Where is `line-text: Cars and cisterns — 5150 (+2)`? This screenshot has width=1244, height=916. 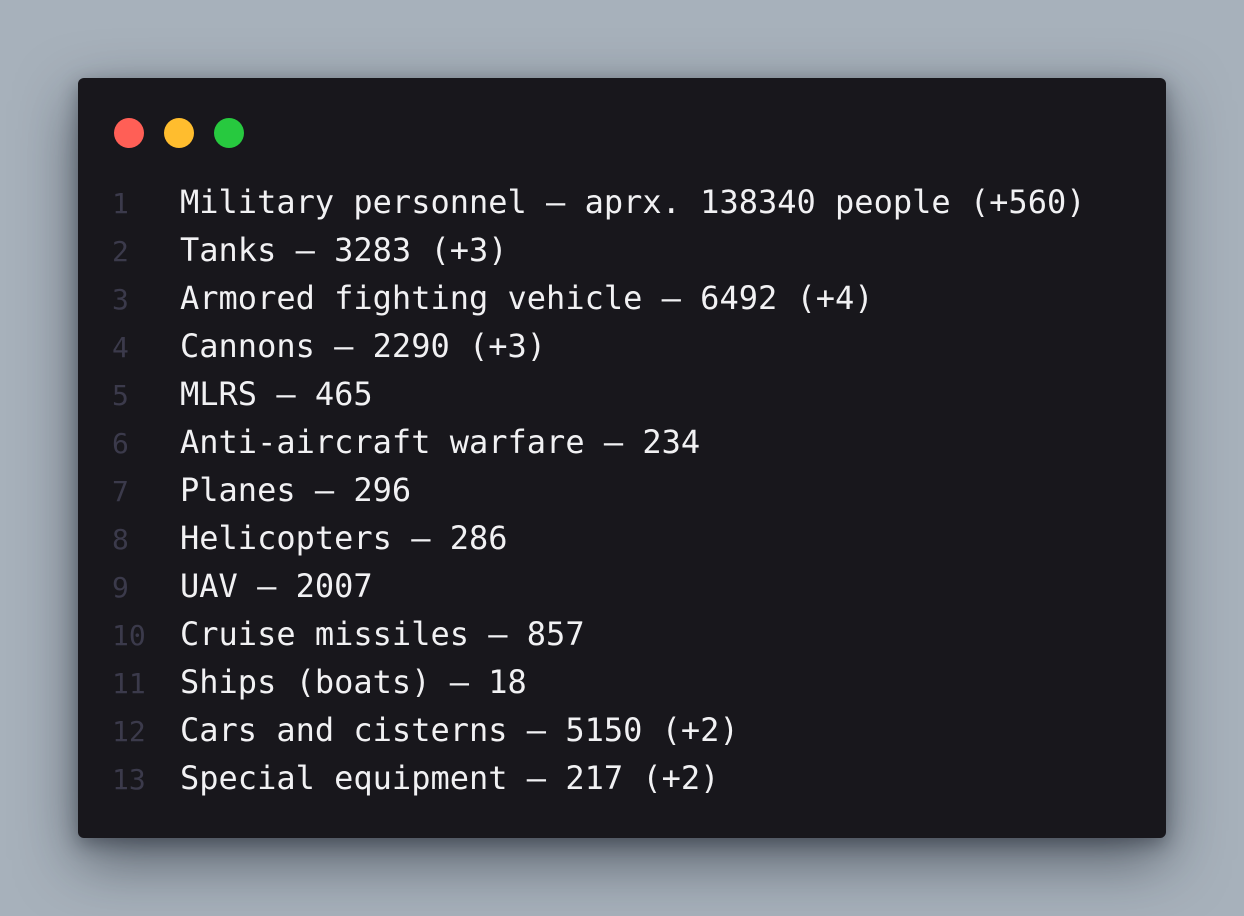
line-text: Cars and cisterns — 5150 (+2) is located at coordinates (459, 730).